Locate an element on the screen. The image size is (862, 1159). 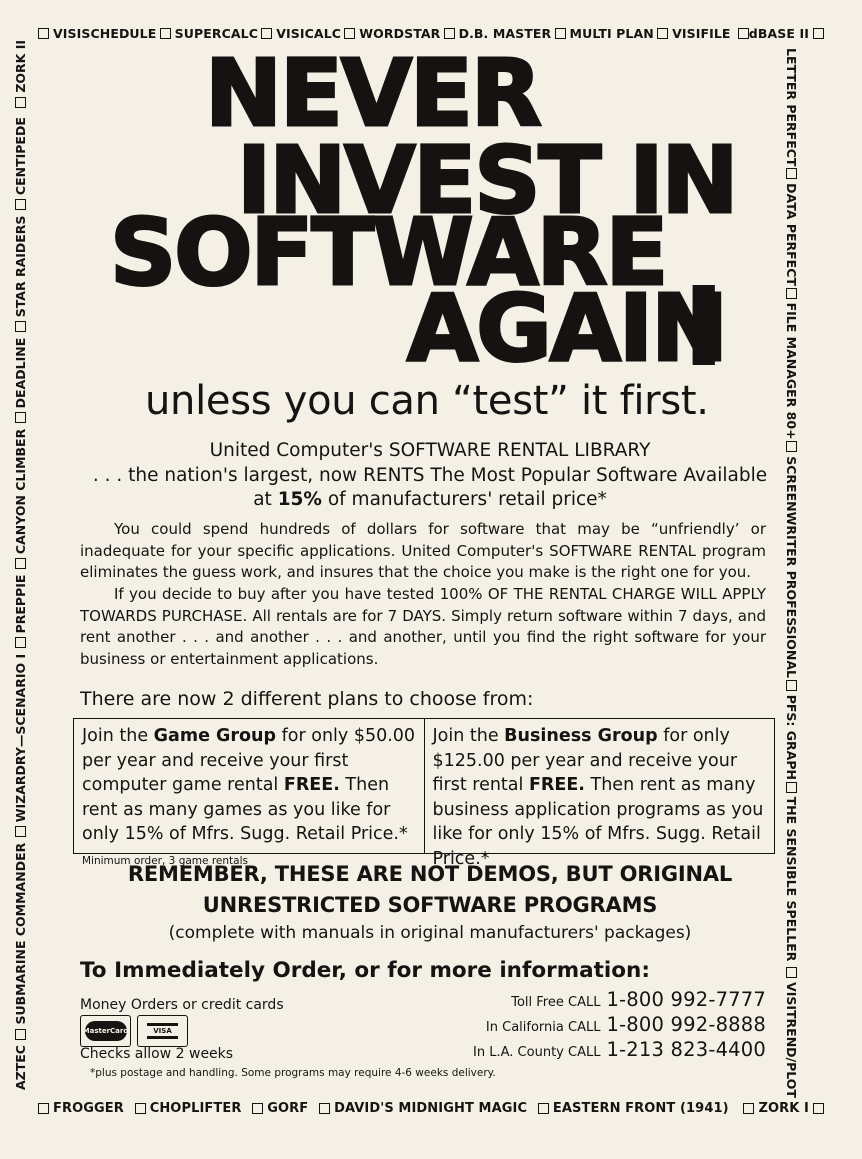
border-item: DEADLINE is located at coordinates (20, 381).